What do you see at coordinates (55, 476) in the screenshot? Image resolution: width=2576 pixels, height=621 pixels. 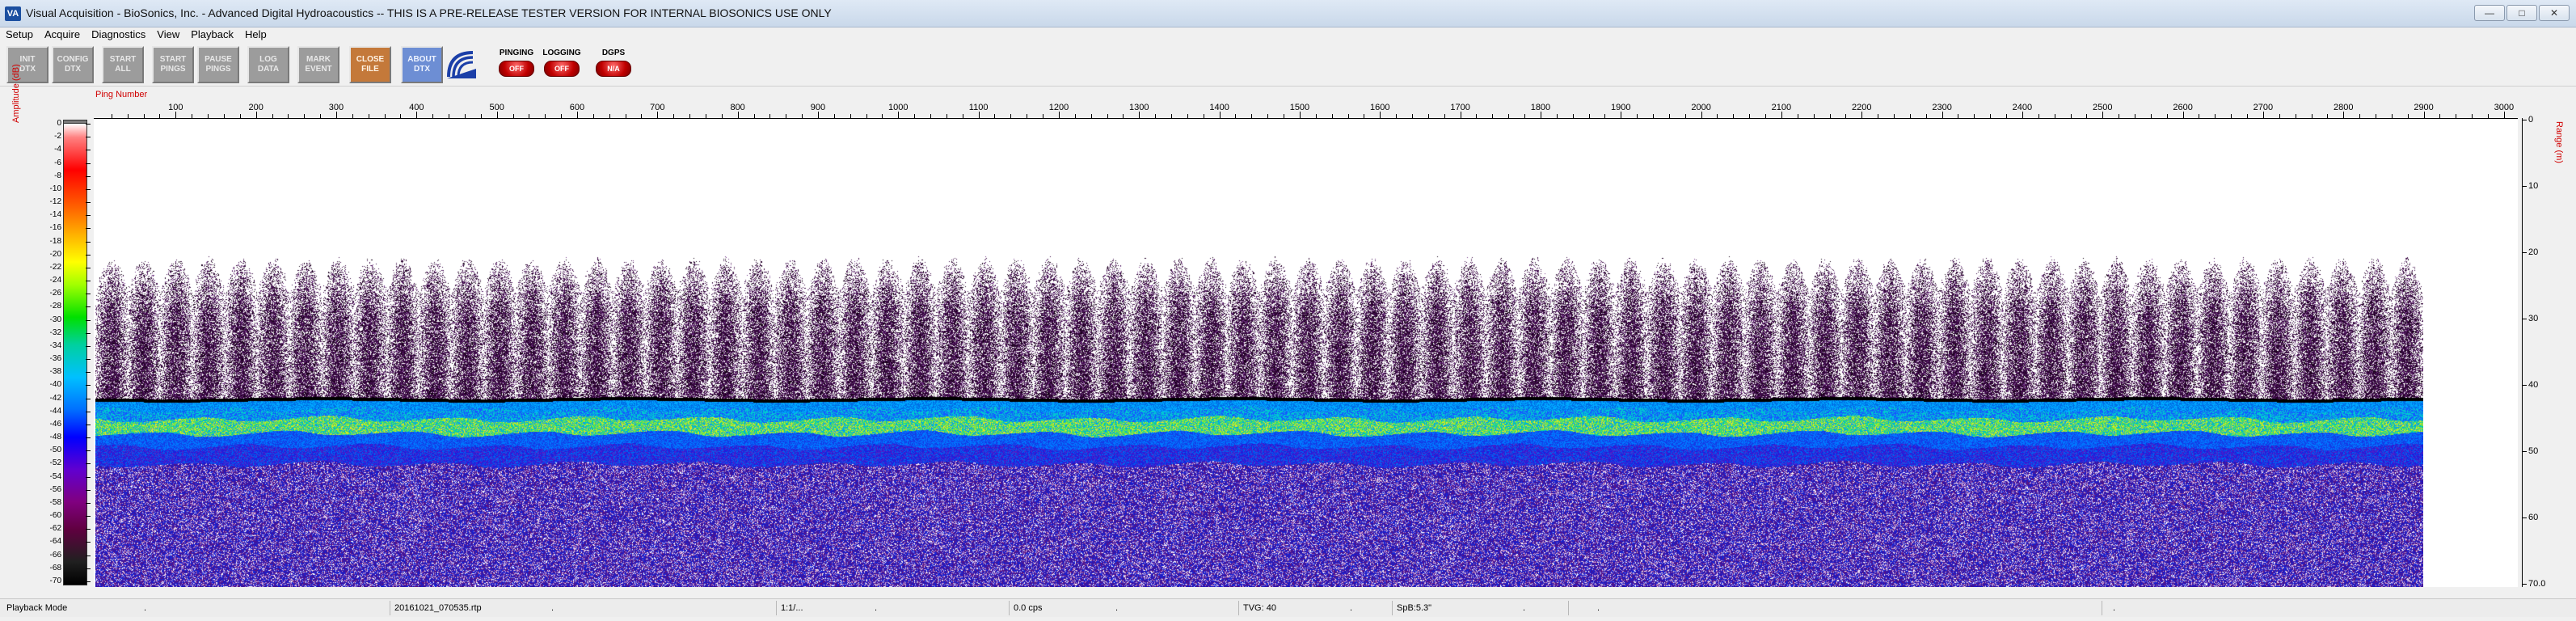 I see `colorbar-tick-label: -54` at bounding box center [55, 476].